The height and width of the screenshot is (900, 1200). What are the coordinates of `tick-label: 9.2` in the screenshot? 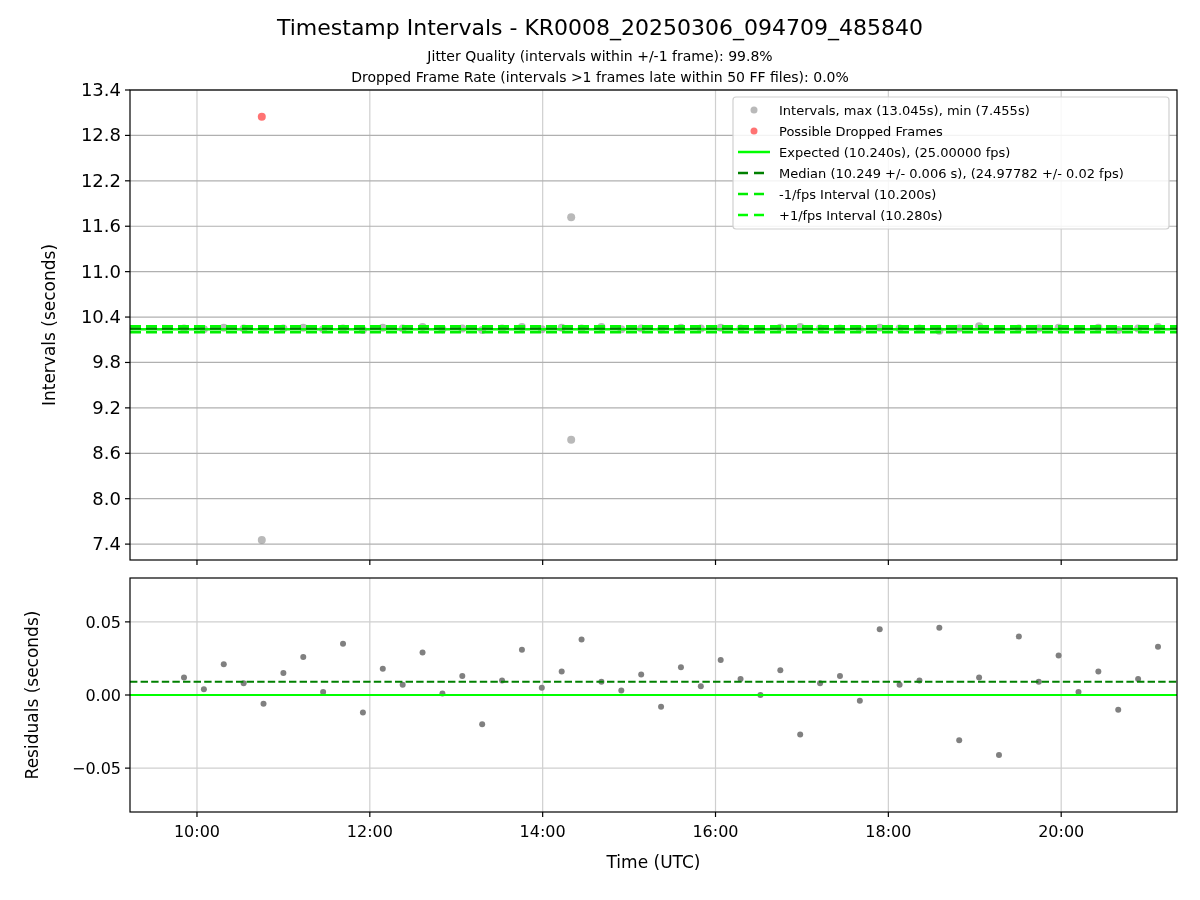 It's located at (106, 407).